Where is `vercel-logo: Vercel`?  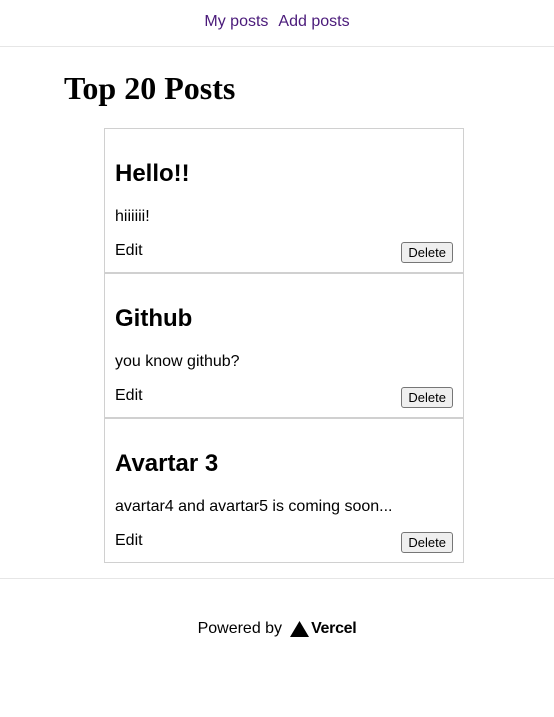 vercel-logo: Vercel is located at coordinates (323, 629).